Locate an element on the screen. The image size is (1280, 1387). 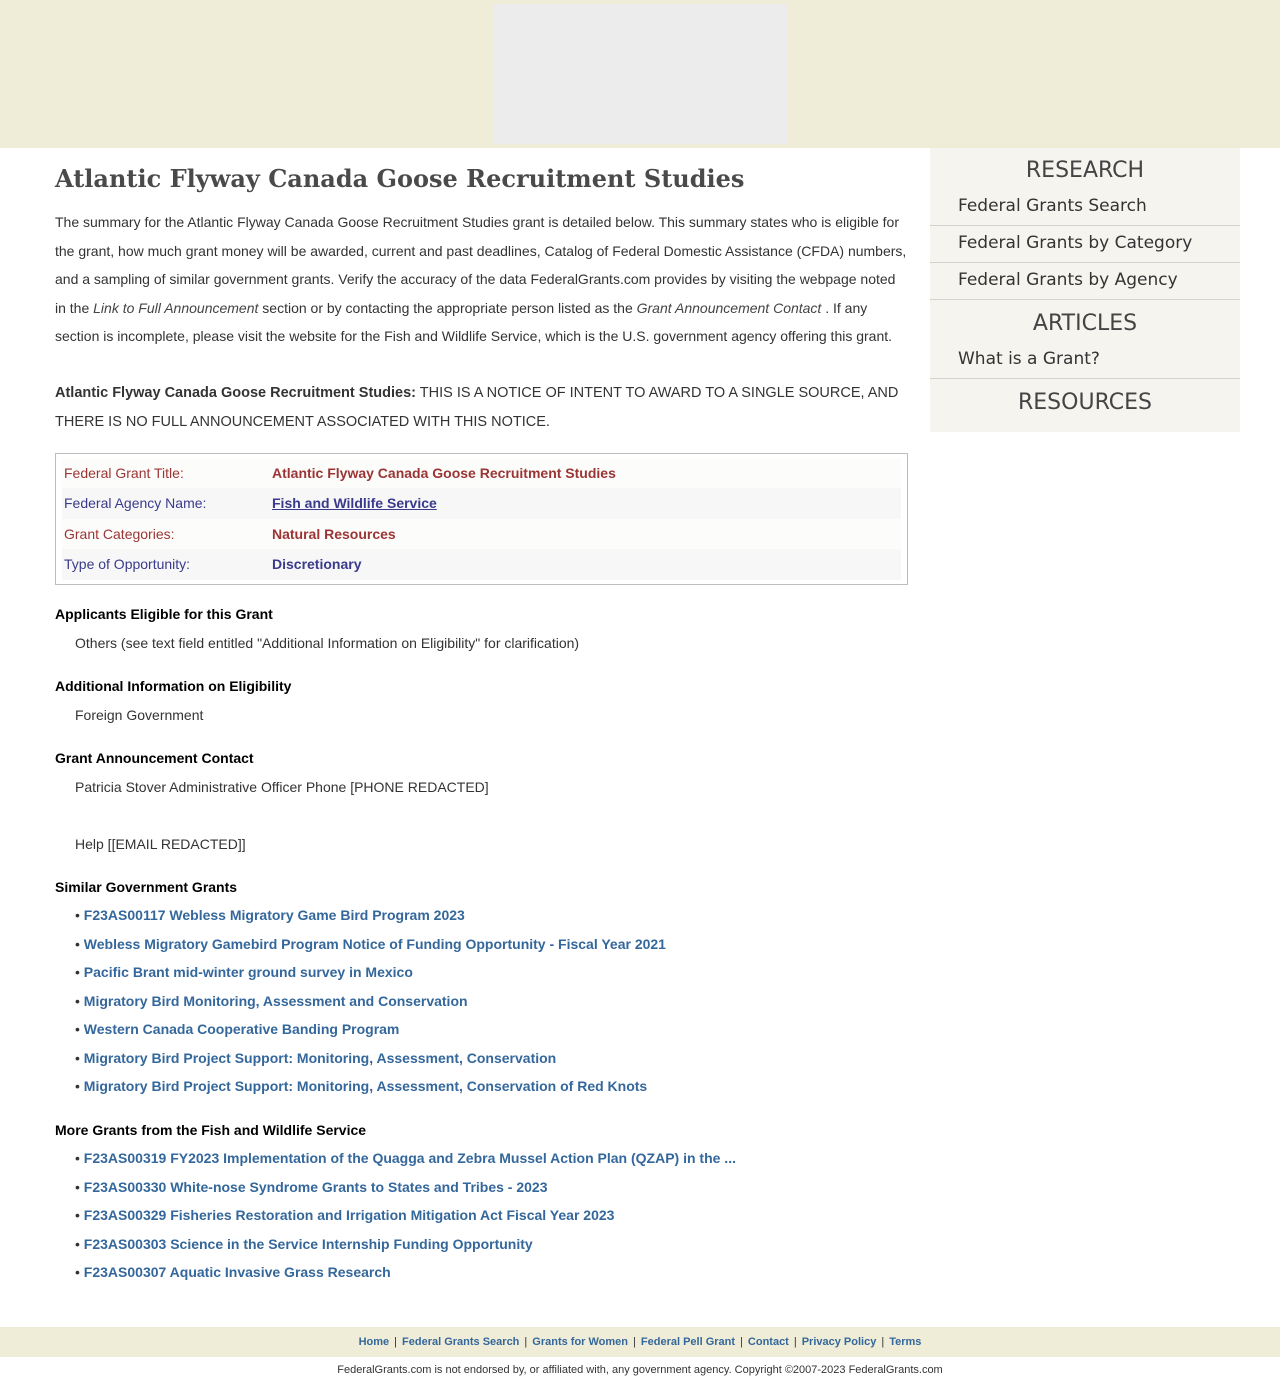
intro-link-label: Link to Full Announcement is located at coordinates (176, 307).